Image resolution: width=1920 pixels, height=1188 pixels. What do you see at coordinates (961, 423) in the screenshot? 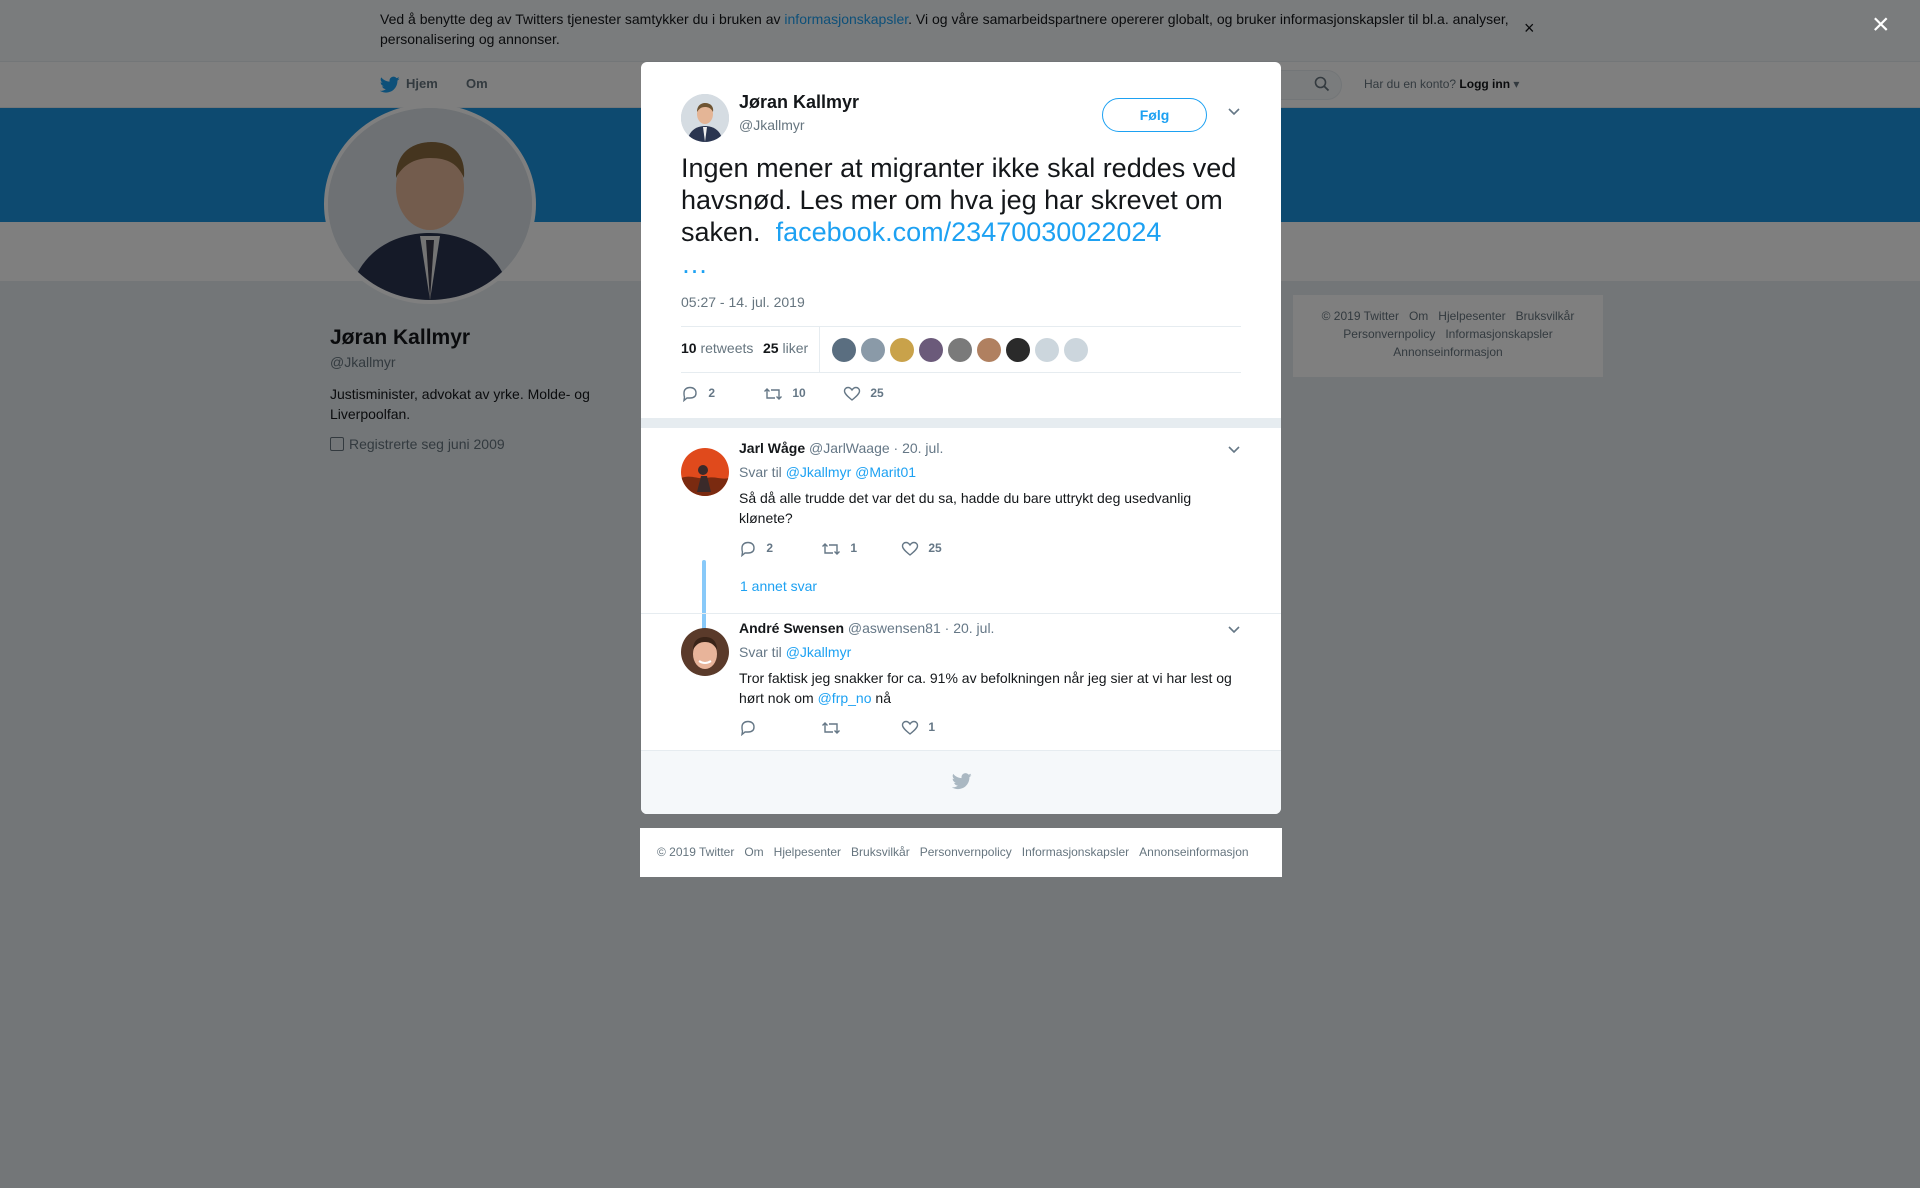
I see `section-divider` at bounding box center [961, 423].